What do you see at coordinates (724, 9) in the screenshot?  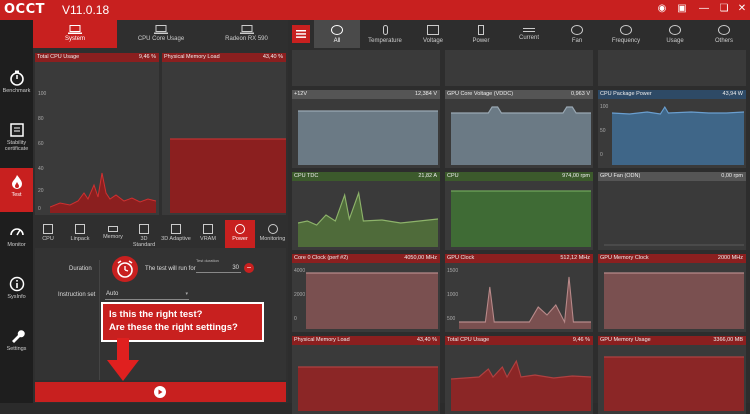 I see `maximize-icon: ❏` at bounding box center [724, 9].